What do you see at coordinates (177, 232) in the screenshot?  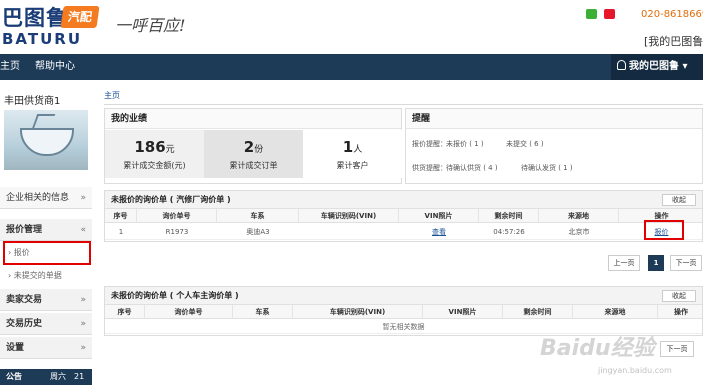 I see `cell-order: R1973` at bounding box center [177, 232].